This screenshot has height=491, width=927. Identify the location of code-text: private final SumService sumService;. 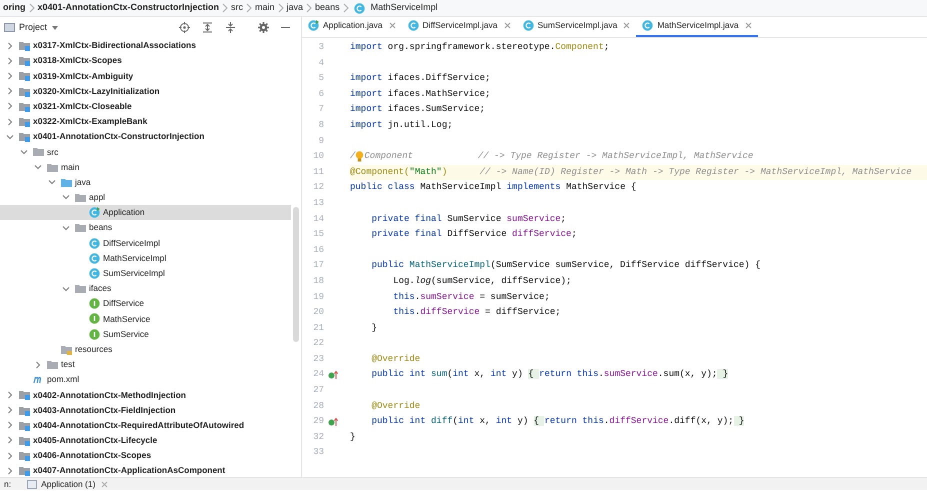
(468, 219).